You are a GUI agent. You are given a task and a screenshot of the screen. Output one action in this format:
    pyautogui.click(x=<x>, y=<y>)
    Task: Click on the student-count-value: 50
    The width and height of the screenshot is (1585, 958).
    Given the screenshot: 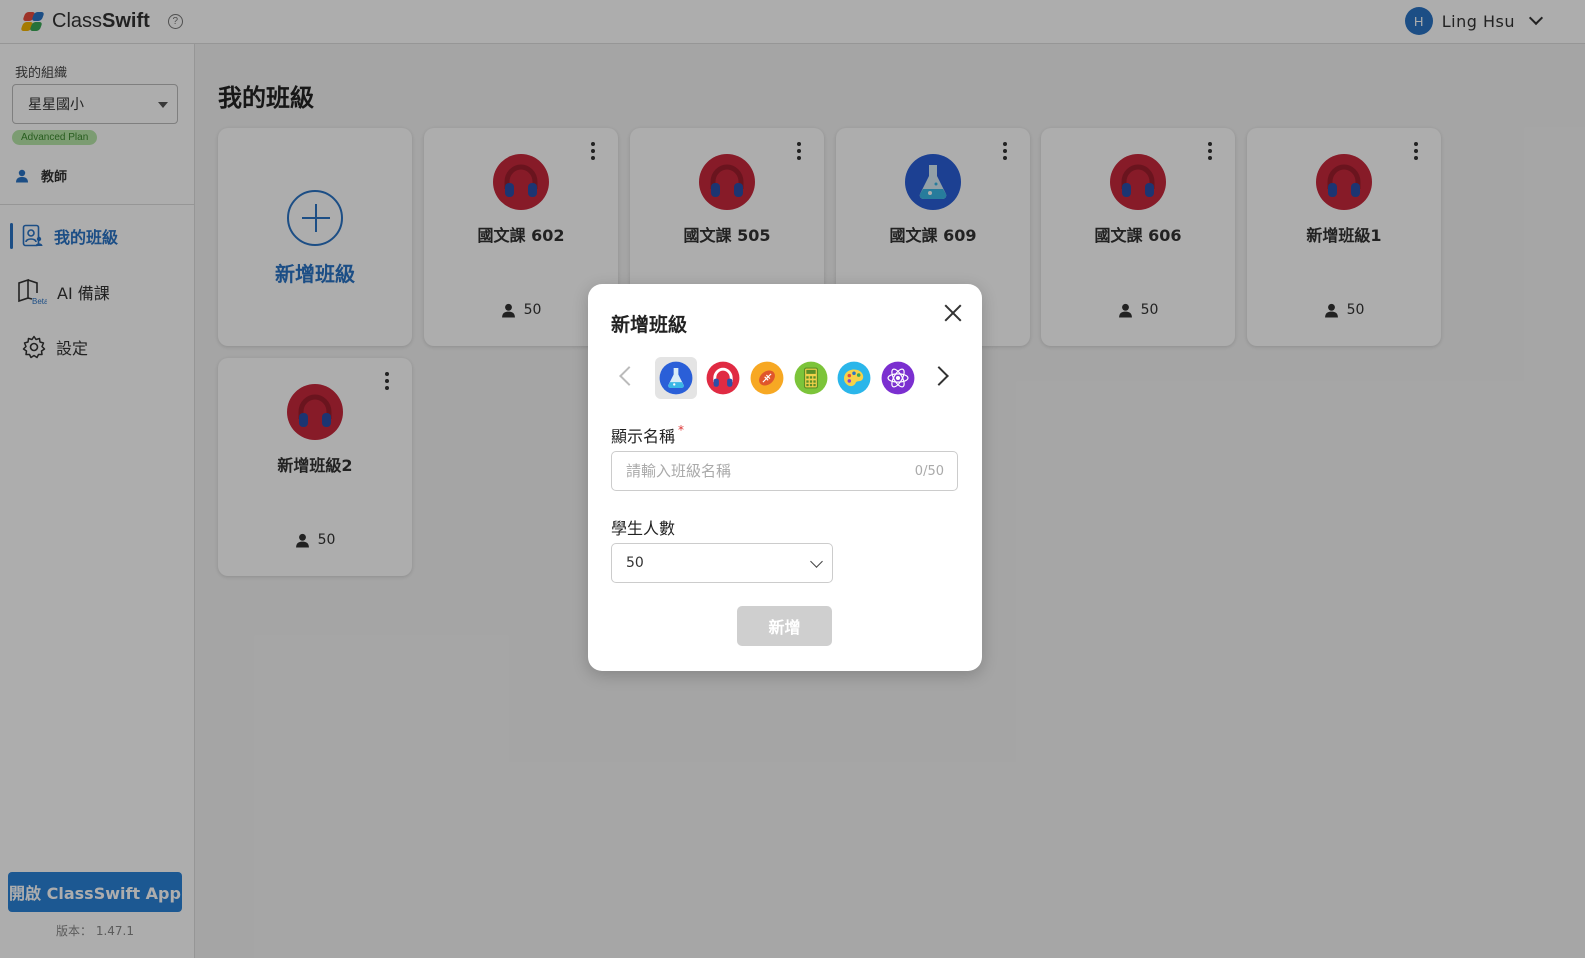 What is the action you would take?
    pyautogui.click(x=635, y=563)
    